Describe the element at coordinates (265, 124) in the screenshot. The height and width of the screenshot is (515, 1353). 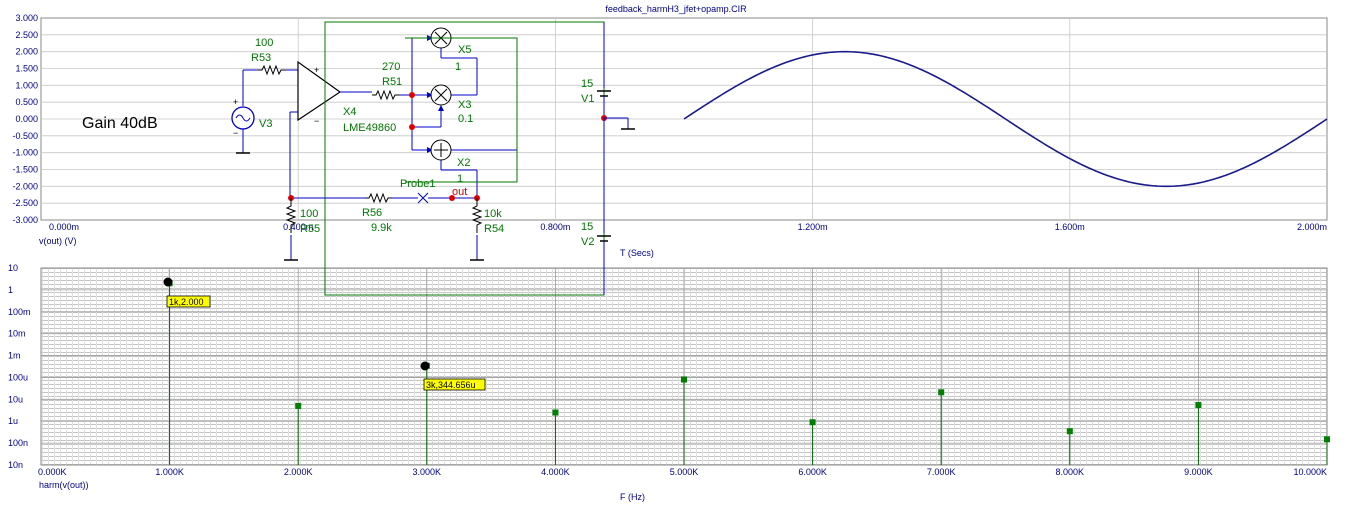
I see `v3-name: V3` at that location.